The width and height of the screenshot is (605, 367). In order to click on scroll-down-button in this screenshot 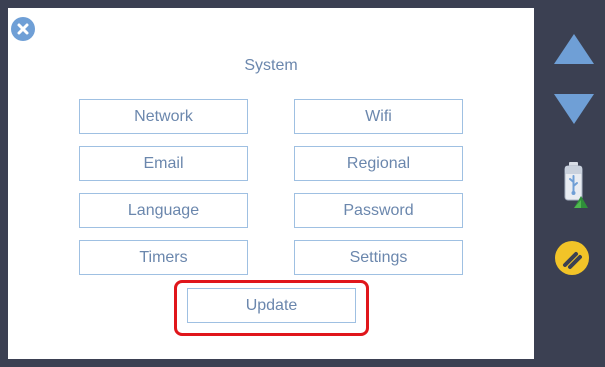, I will do `click(574, 111)`.